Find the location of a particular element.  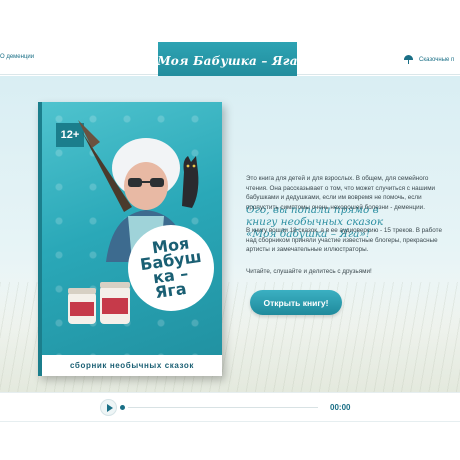

intro-paragraph: Читайте, слушайте и делитесь с друзьями! is located at coordinates (309, 271).